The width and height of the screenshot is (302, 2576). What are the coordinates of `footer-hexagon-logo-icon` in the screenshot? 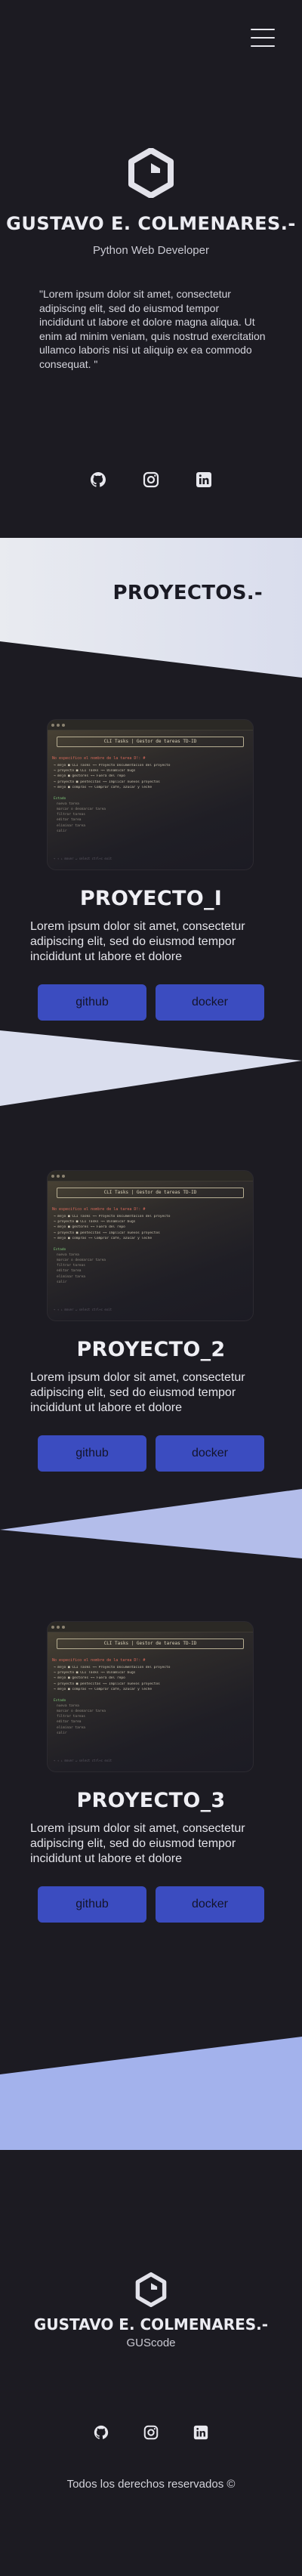 It's located at (151, 2291).